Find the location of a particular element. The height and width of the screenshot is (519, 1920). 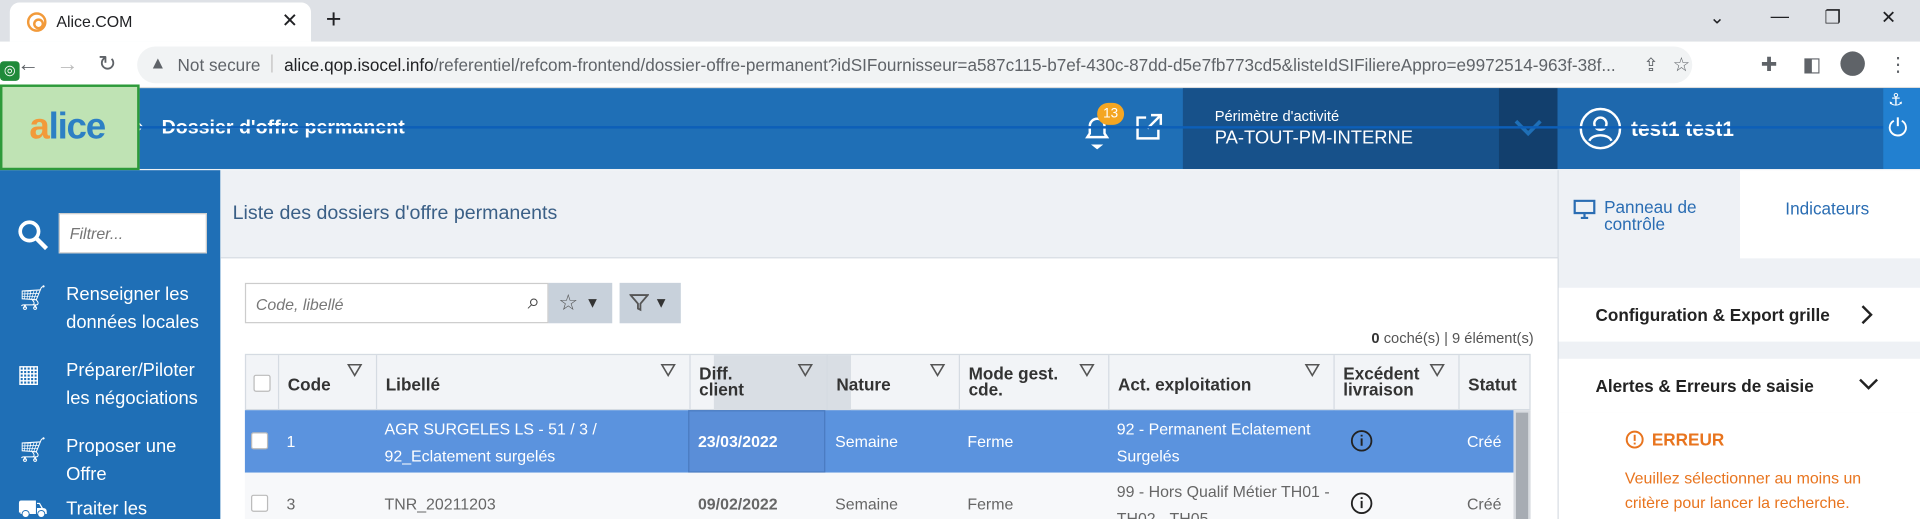

config-title: Configuration & Export grille is located at coordinates (1712, 314).